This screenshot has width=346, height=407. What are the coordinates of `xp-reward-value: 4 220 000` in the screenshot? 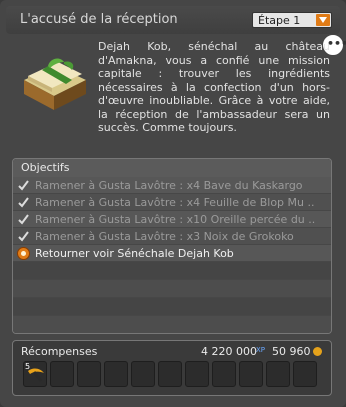 It's located at (229, 351).